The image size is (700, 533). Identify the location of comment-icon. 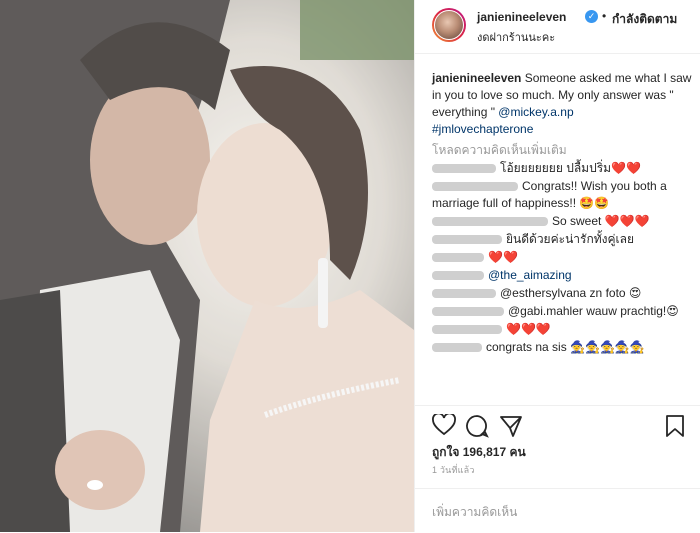
(477, 426).